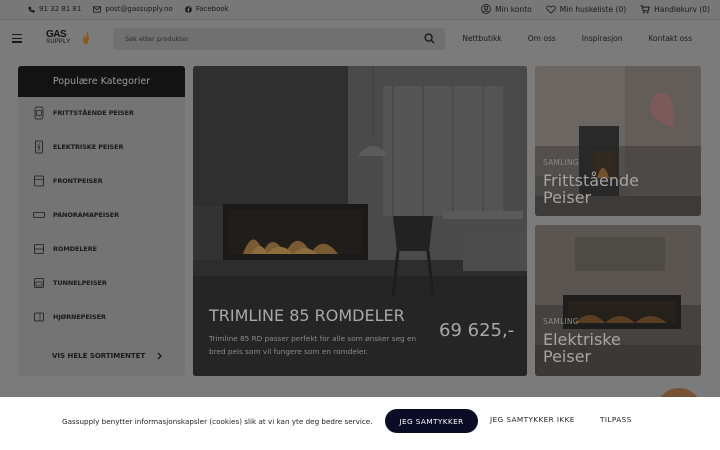 Image resolution: width=720 pixels, height=450 pixels. I want to click on chevron-right-icon, so click(160, 356).